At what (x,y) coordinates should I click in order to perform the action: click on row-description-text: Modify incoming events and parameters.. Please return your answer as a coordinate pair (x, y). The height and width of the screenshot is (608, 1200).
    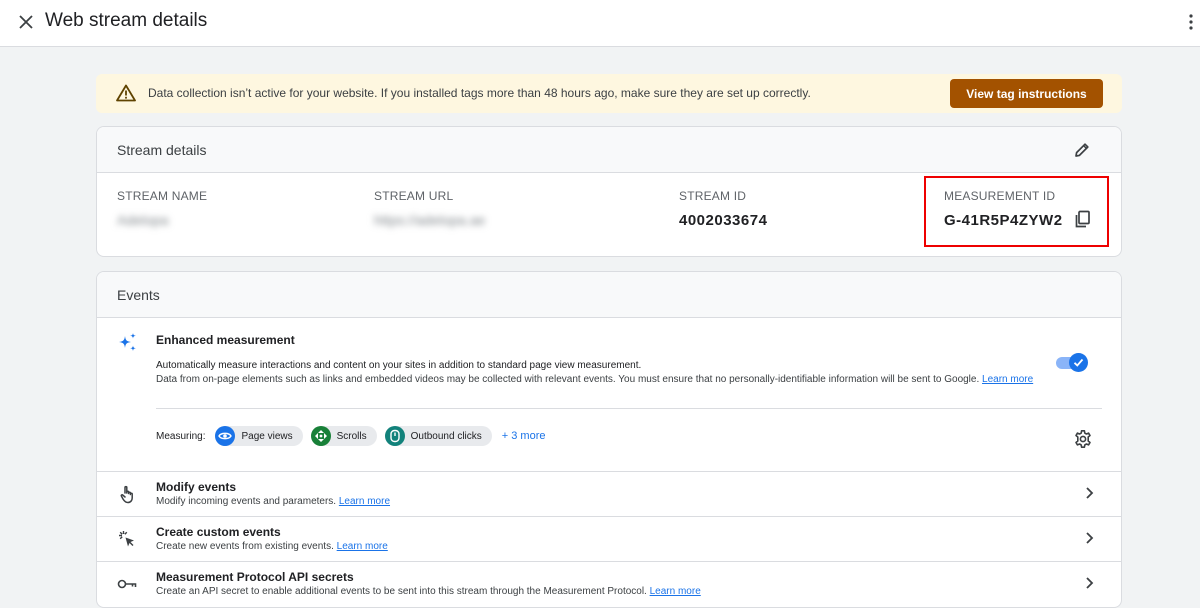
    Looking at the image, I should click on (246, 501).